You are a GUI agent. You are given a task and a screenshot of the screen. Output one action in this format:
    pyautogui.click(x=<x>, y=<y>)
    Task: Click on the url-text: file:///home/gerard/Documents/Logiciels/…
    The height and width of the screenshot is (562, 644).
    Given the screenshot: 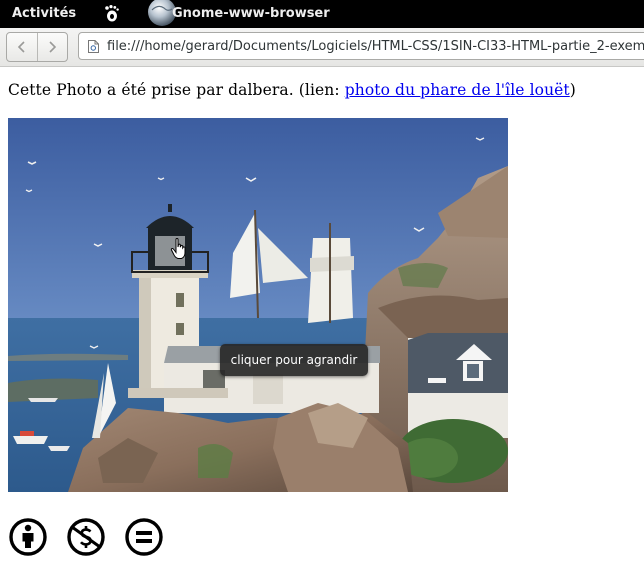 What is the action you would take?
    pyautogui.click(x=375, y=46)
    